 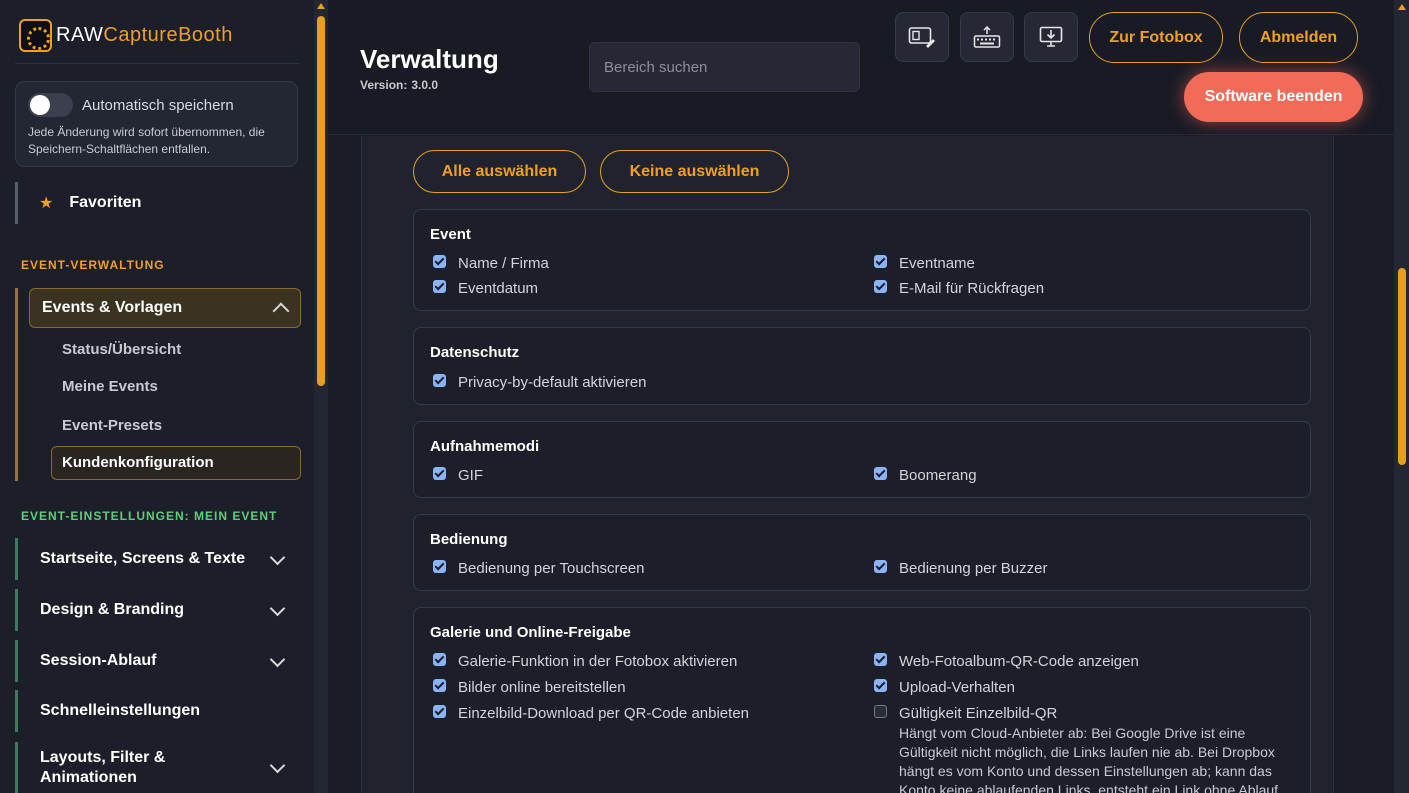 I want to click on option-single-image-qr: Einzelbild-Download per QR-Code anbieten, so click(x=591, y=713).